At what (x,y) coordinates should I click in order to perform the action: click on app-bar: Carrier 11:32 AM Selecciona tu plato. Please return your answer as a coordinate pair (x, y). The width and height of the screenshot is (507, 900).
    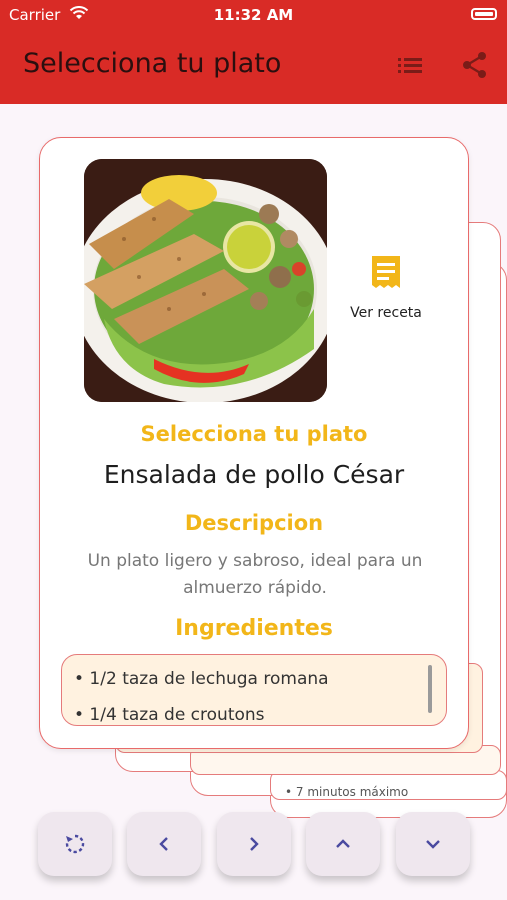
    Looking at the image, I should click on (253, 52).